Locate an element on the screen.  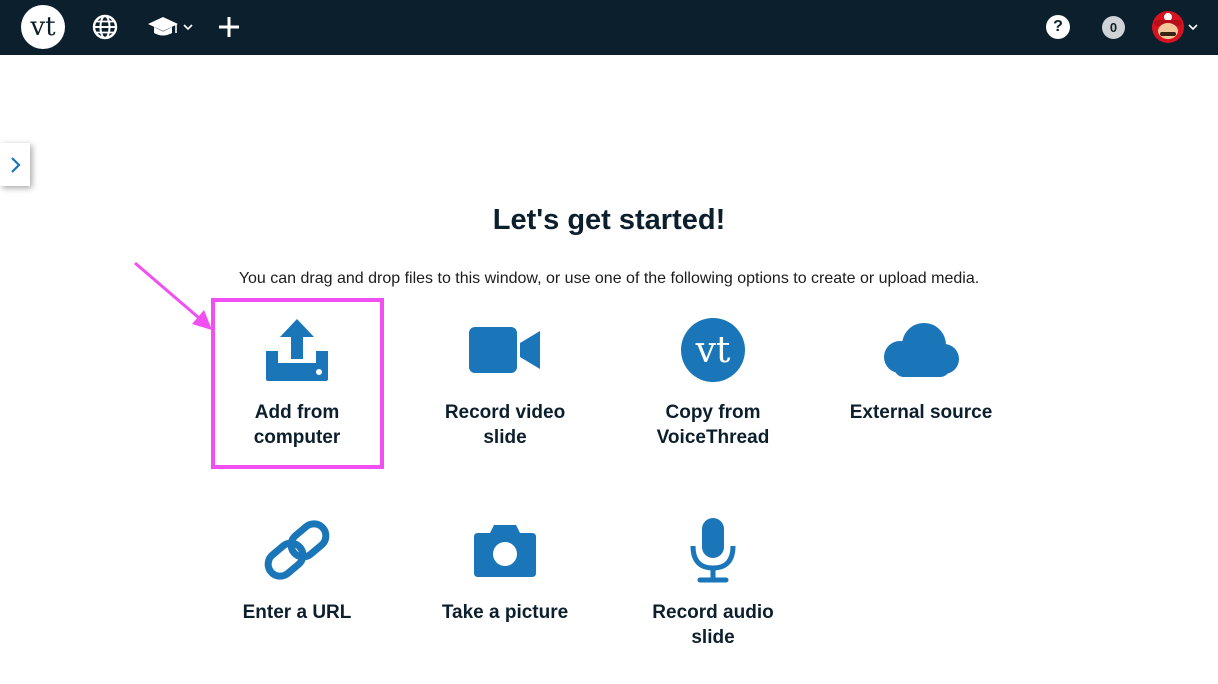
sidebar-toggle-button is located at coordinates (15, 164).